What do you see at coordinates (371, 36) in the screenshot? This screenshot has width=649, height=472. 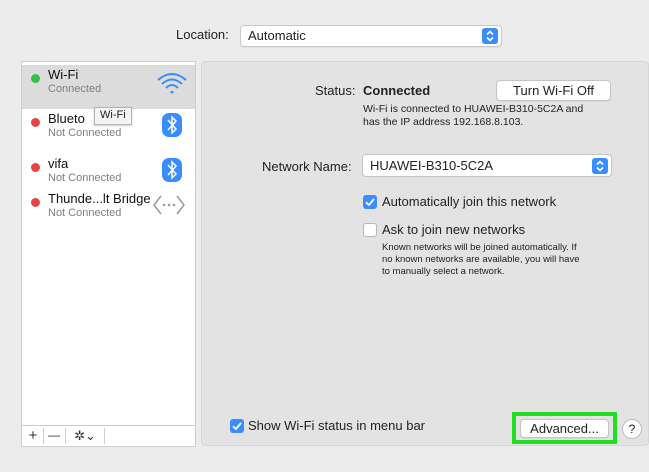 I see `location-select: Automatic` at bounding box center [371, 36].